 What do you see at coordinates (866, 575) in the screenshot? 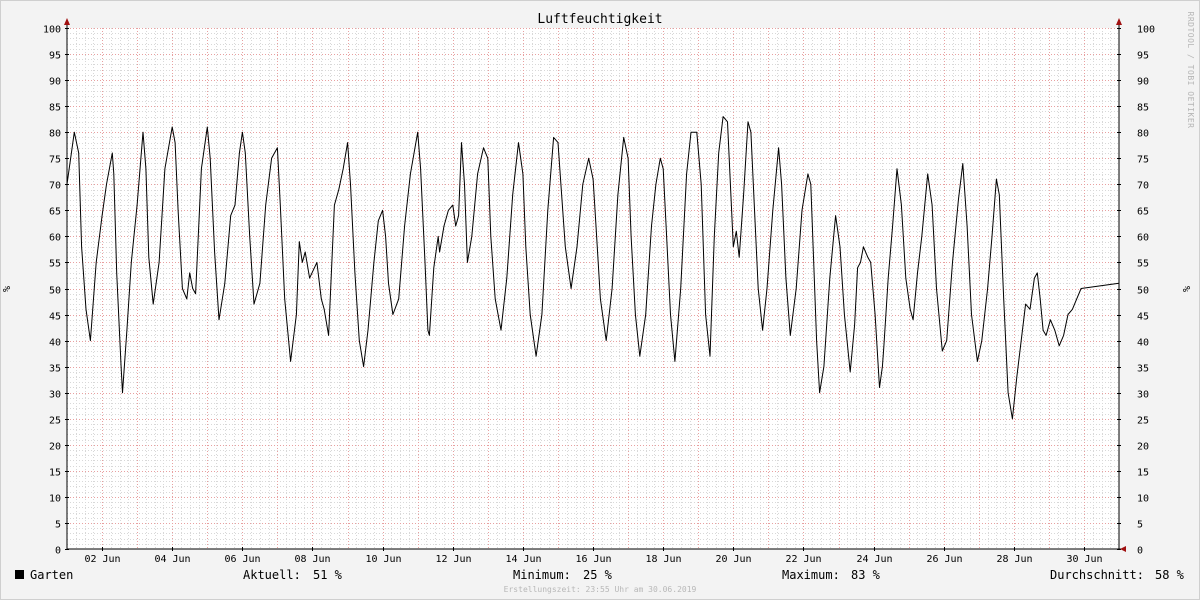
I see `legend-maximum-value: 83 %` at bounding box center [866, 575].